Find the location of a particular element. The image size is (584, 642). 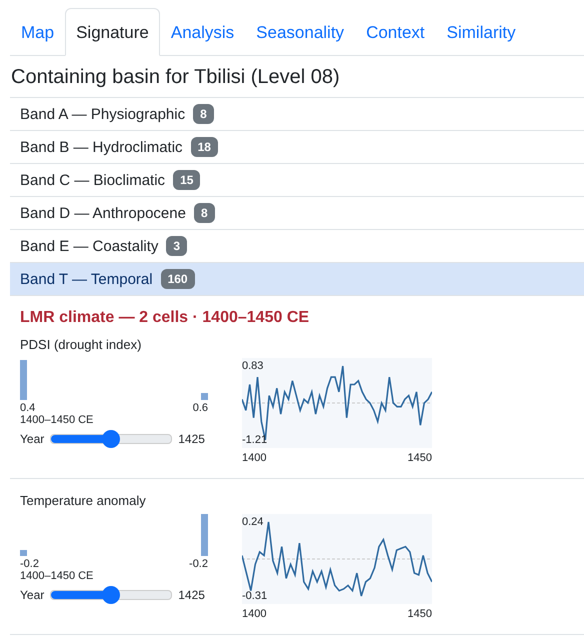

band-label: Band T — Temporal is located at coordinates (86, 279).